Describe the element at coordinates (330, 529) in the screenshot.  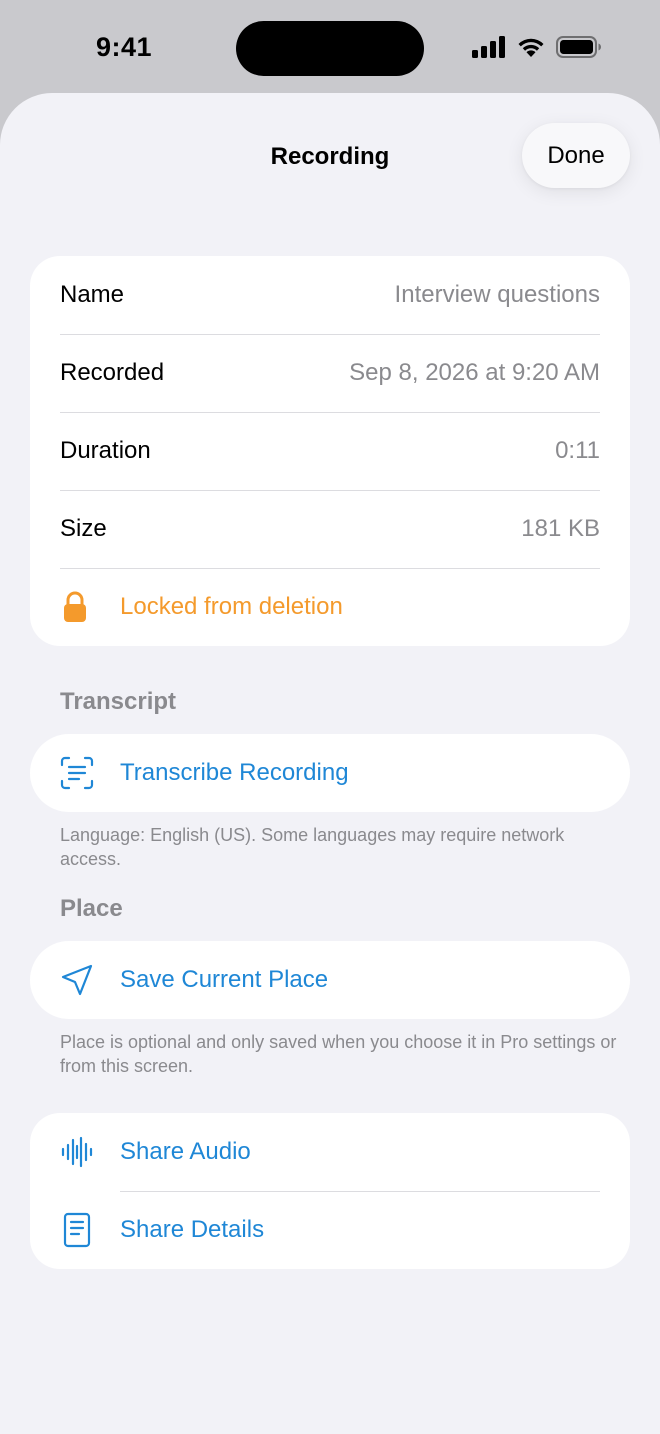
I see `info-row-size: Size 181 KB` at that location.